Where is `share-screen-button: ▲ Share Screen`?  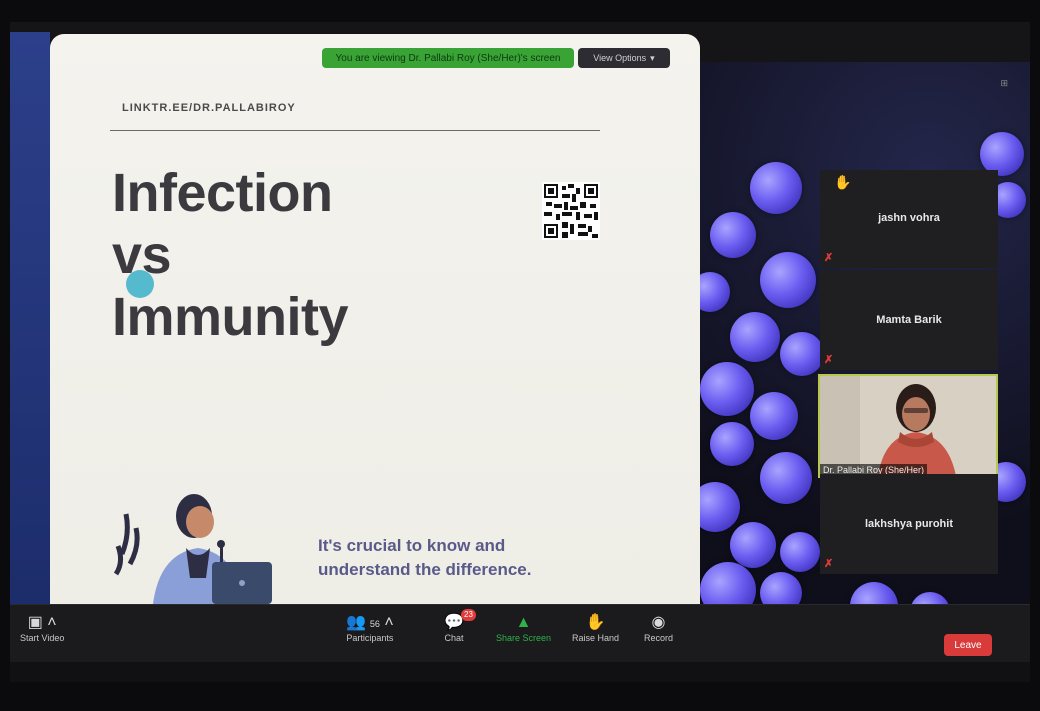
share-screen-button: ▲ Share Screen is located at coordinates (523, 628).